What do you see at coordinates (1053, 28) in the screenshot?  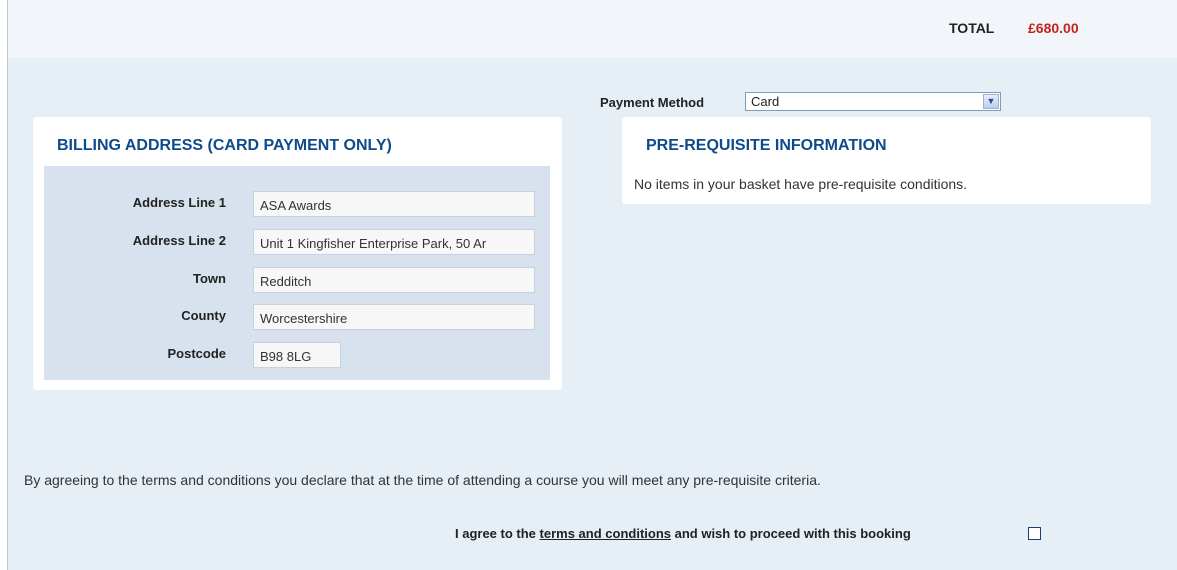 I see `total-value: £680.00` at bounding box center [1053, 28].